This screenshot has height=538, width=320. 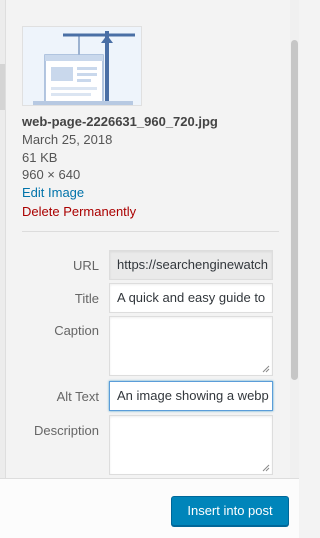 I want to click on details-scrollbar, so click(x=294, y=239).